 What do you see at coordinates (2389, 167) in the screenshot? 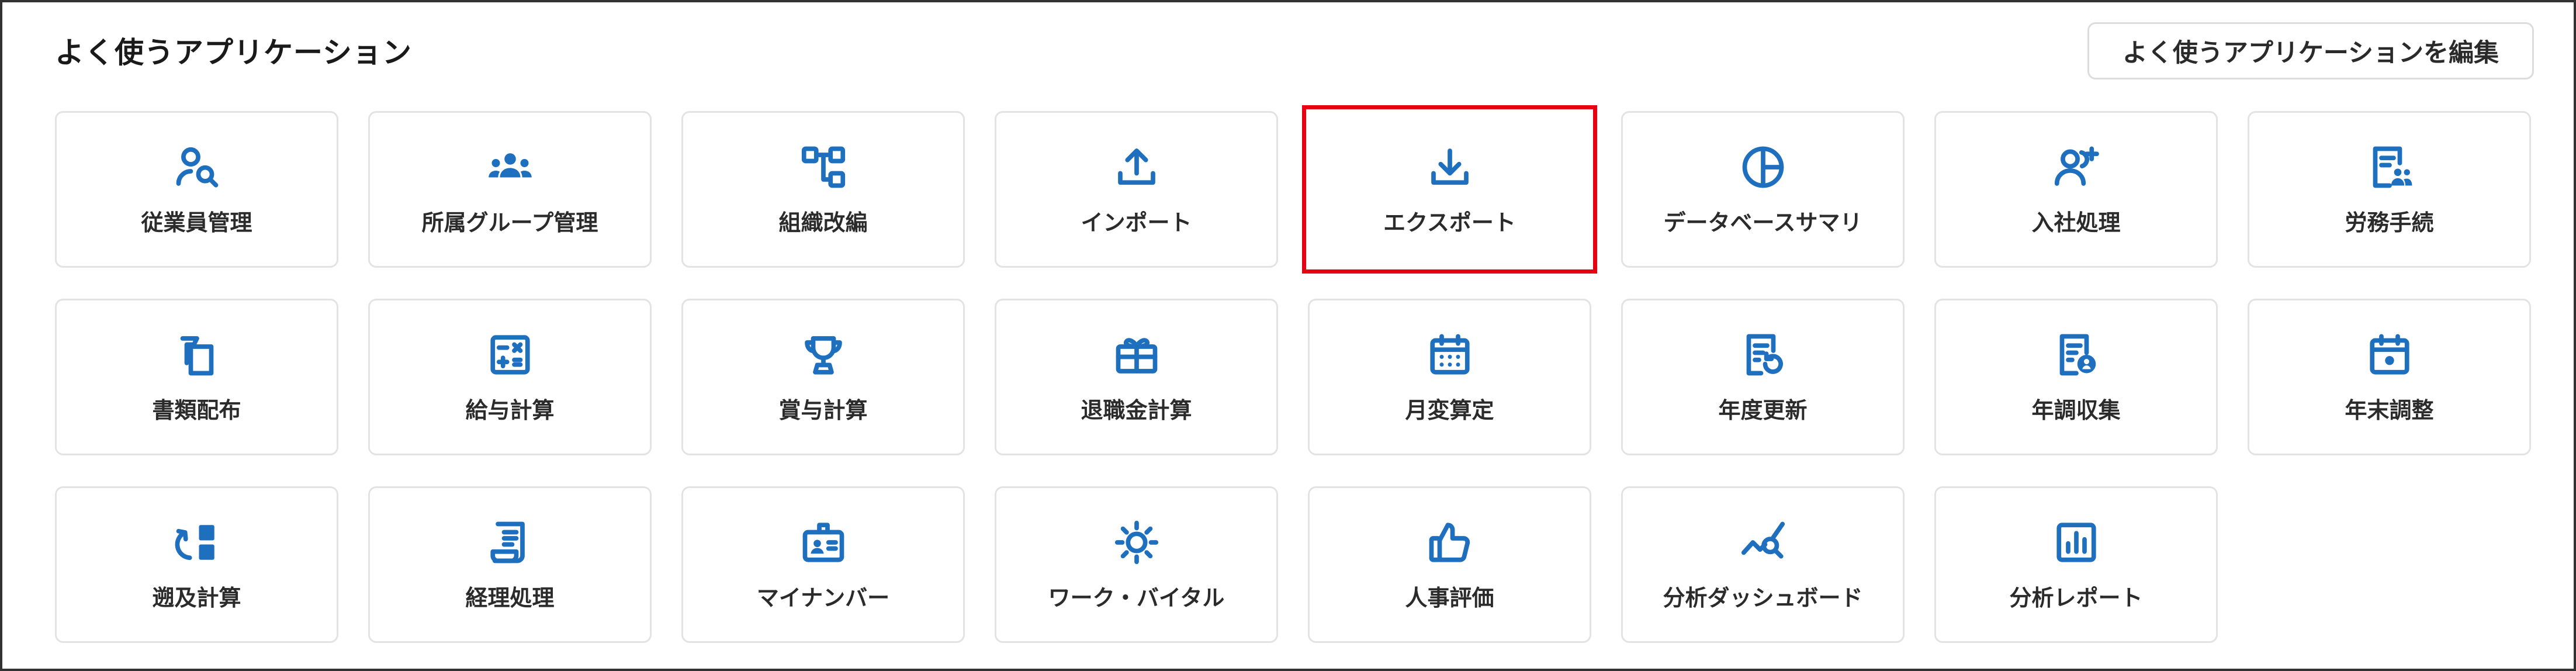
I see `labor-document-icon` at bounding box center [2389, 167].